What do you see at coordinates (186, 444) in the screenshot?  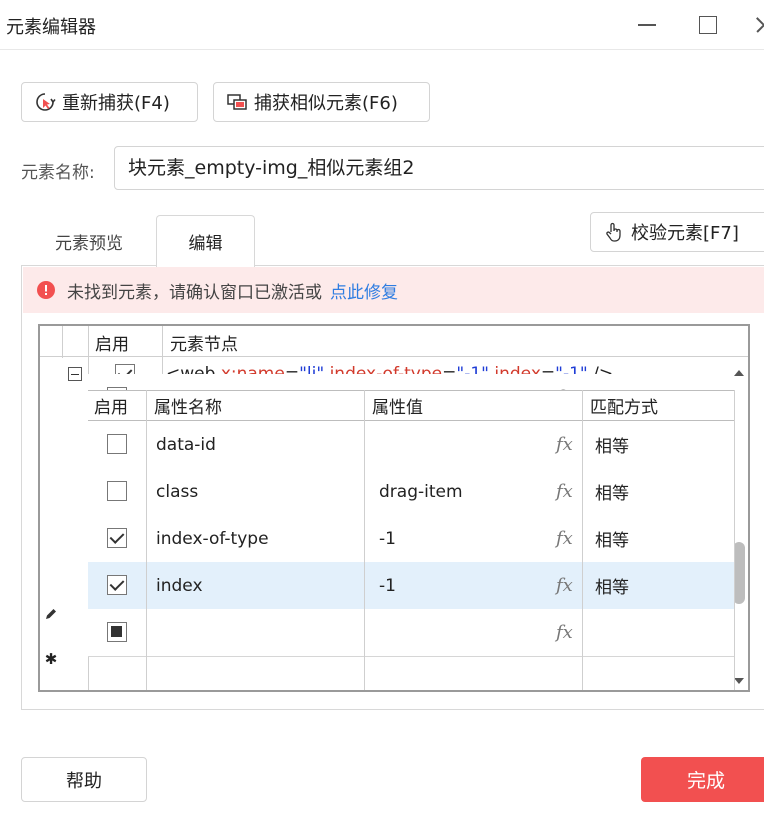 I see `attr-name: data-id` at bounding box center [186, 444].